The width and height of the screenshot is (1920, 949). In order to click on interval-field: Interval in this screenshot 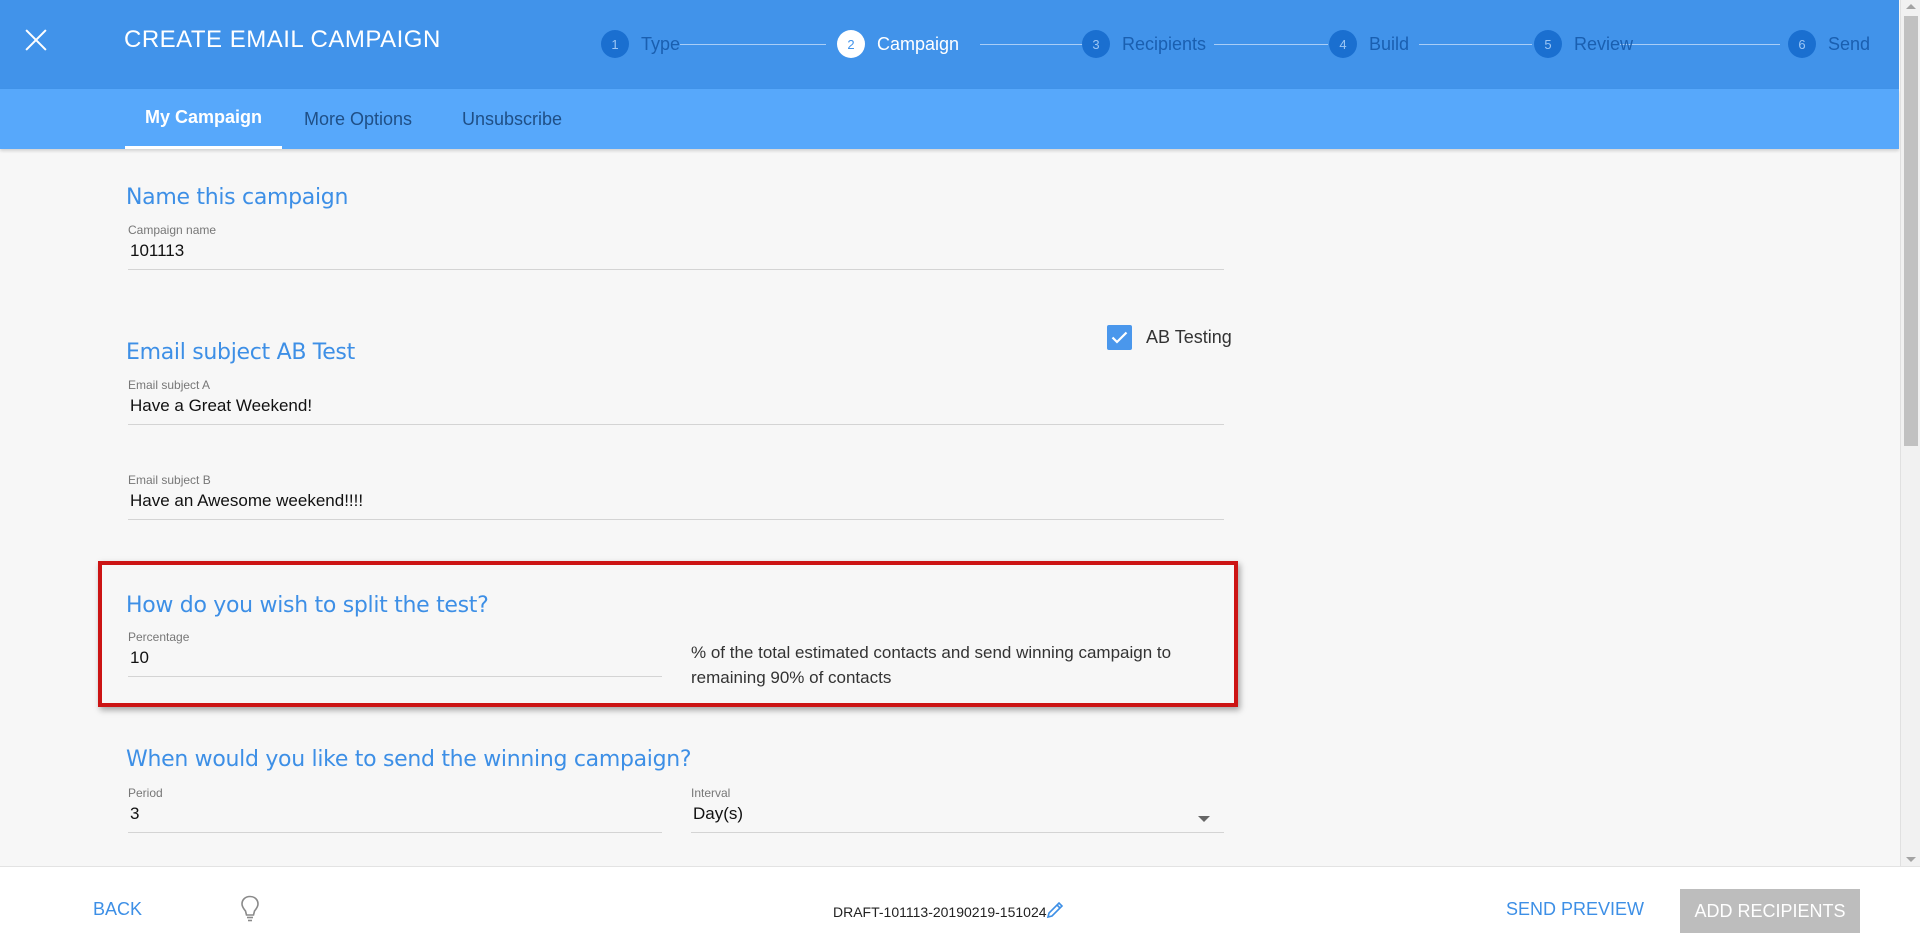, I will do `click(957, 809)`.